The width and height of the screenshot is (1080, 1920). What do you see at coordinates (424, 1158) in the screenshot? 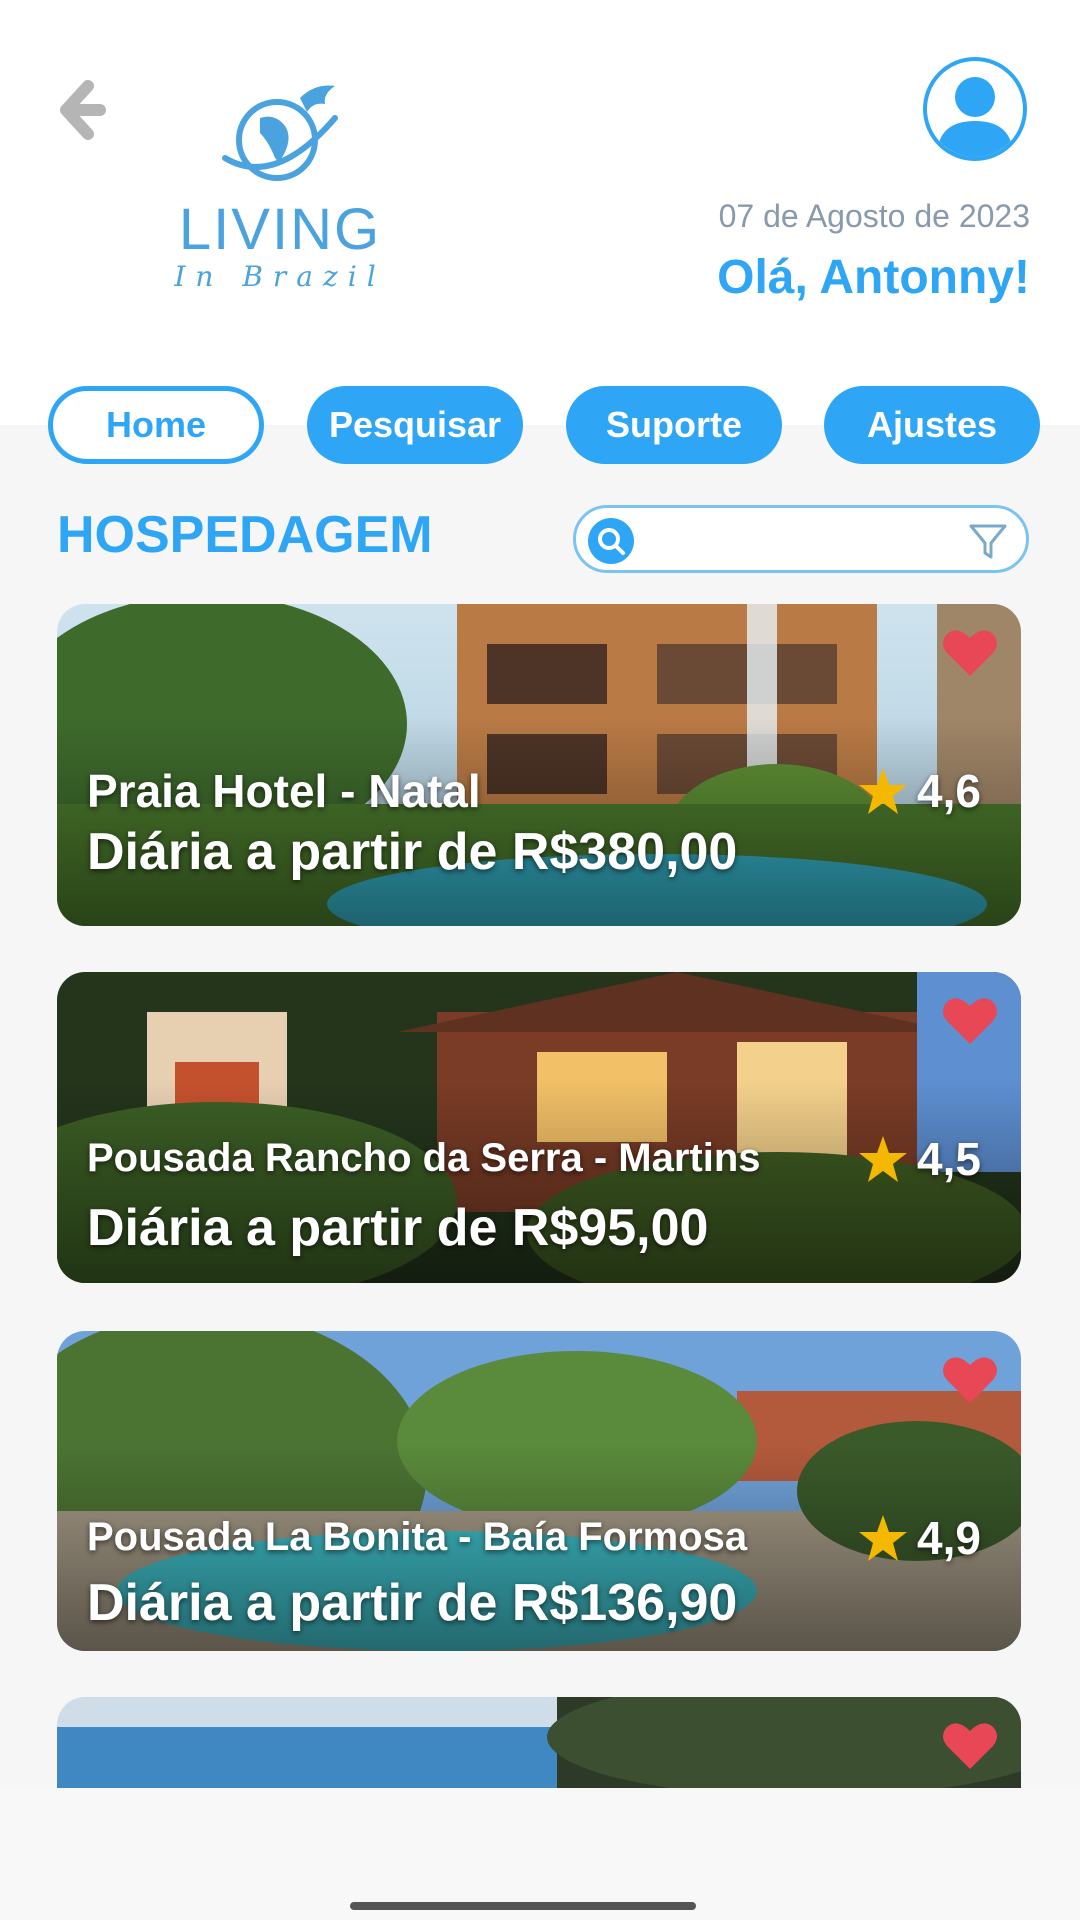
I see `listing-name: Pousada Rancho da Serra - Martins` at bounding box center [424, 1158].